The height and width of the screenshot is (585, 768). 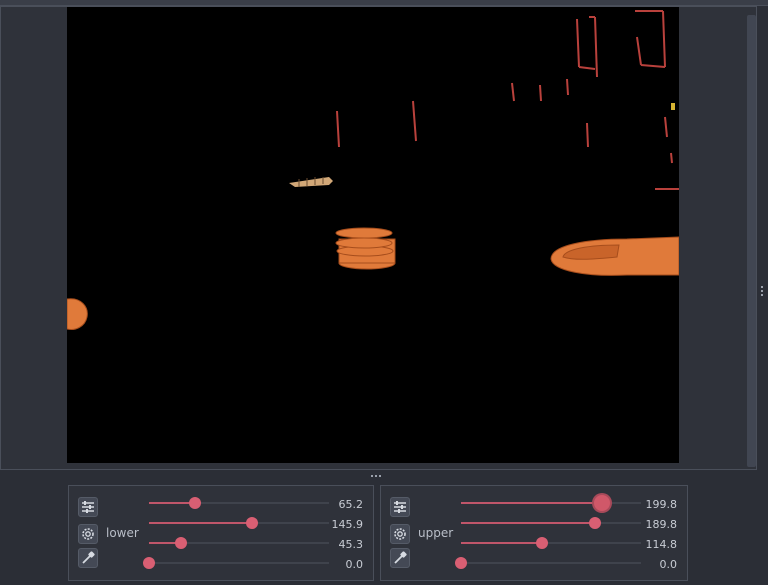 What do you see at coordinates (221, 533) in the screenshot?
I see `lower-threshold-panel: lower 65.2 145.9 45.3 0.0` at bounding box center [221, 533].